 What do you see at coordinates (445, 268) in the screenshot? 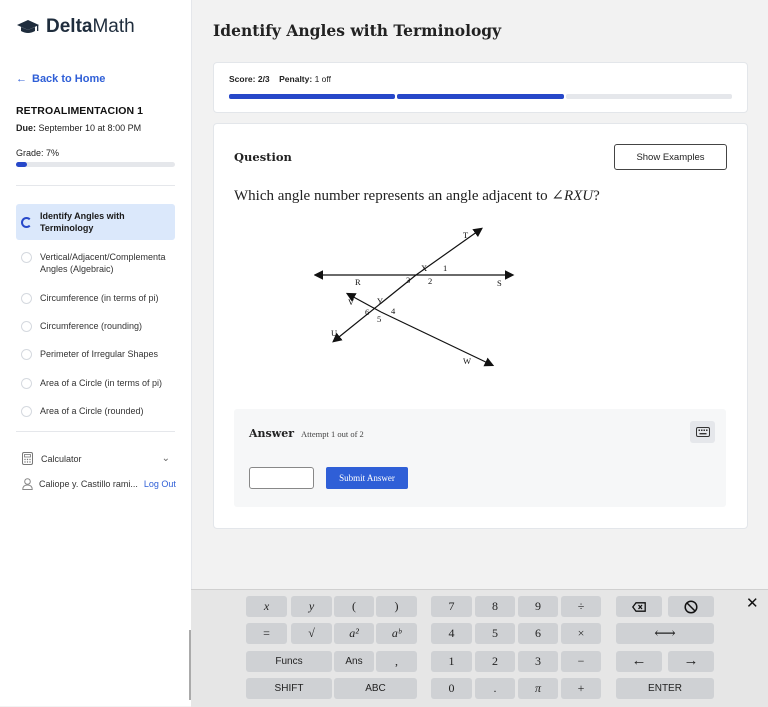
I see `label-1: 1` at bounding box center [445, 268].